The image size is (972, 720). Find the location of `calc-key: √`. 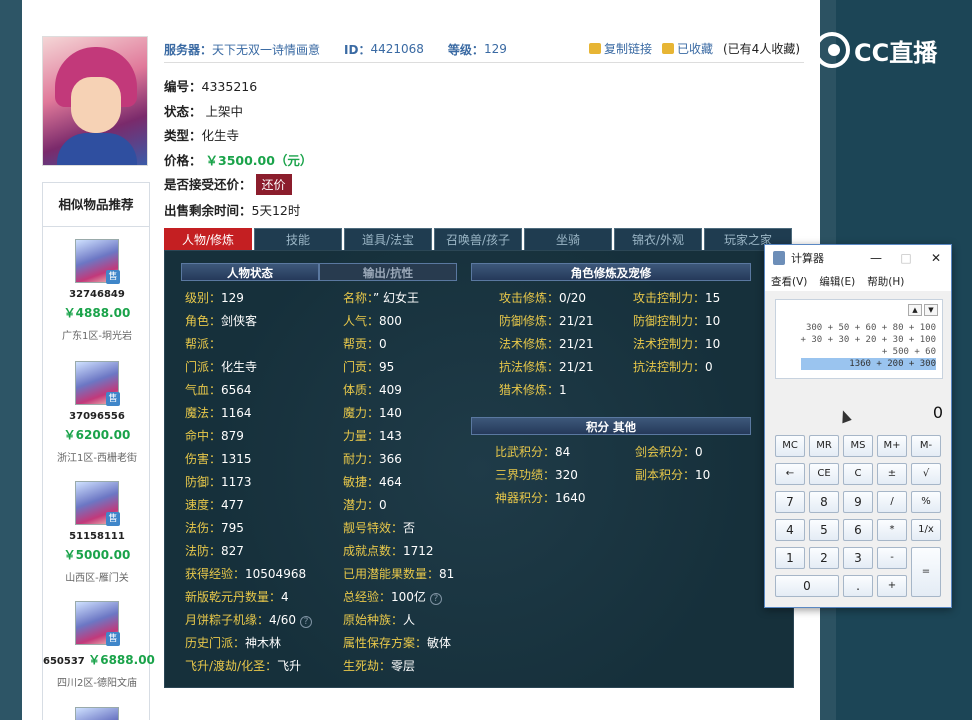

calc-key: √ is located at coordinates (926, 474).